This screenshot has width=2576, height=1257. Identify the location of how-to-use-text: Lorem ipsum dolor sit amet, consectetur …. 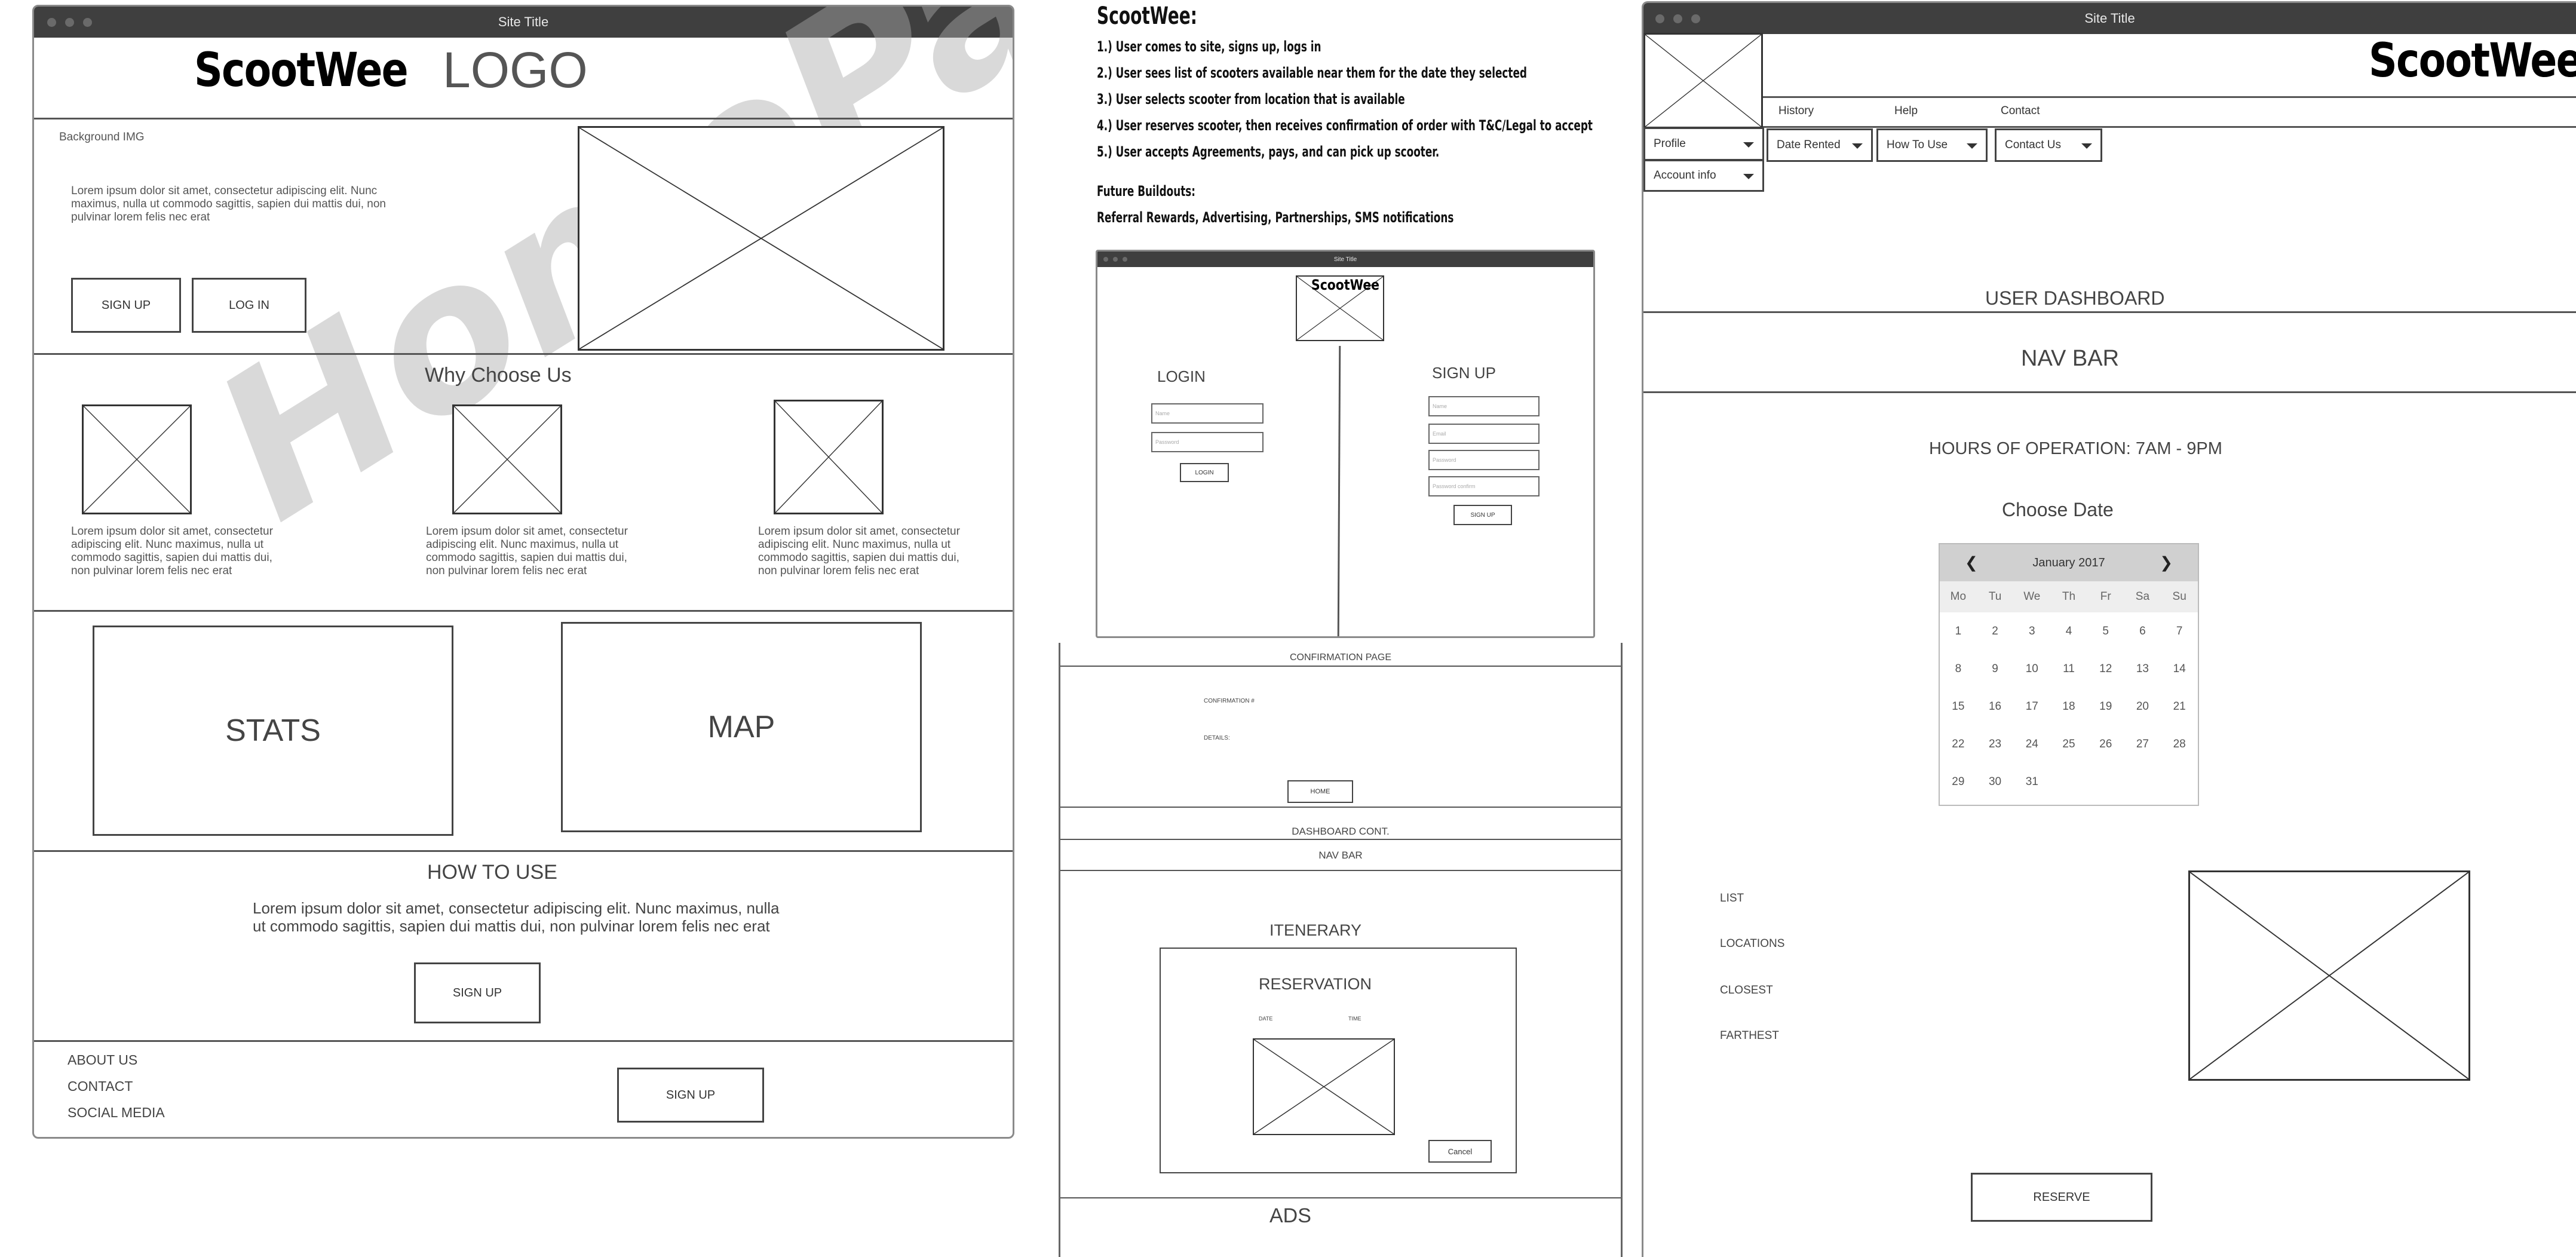
(516, 917).